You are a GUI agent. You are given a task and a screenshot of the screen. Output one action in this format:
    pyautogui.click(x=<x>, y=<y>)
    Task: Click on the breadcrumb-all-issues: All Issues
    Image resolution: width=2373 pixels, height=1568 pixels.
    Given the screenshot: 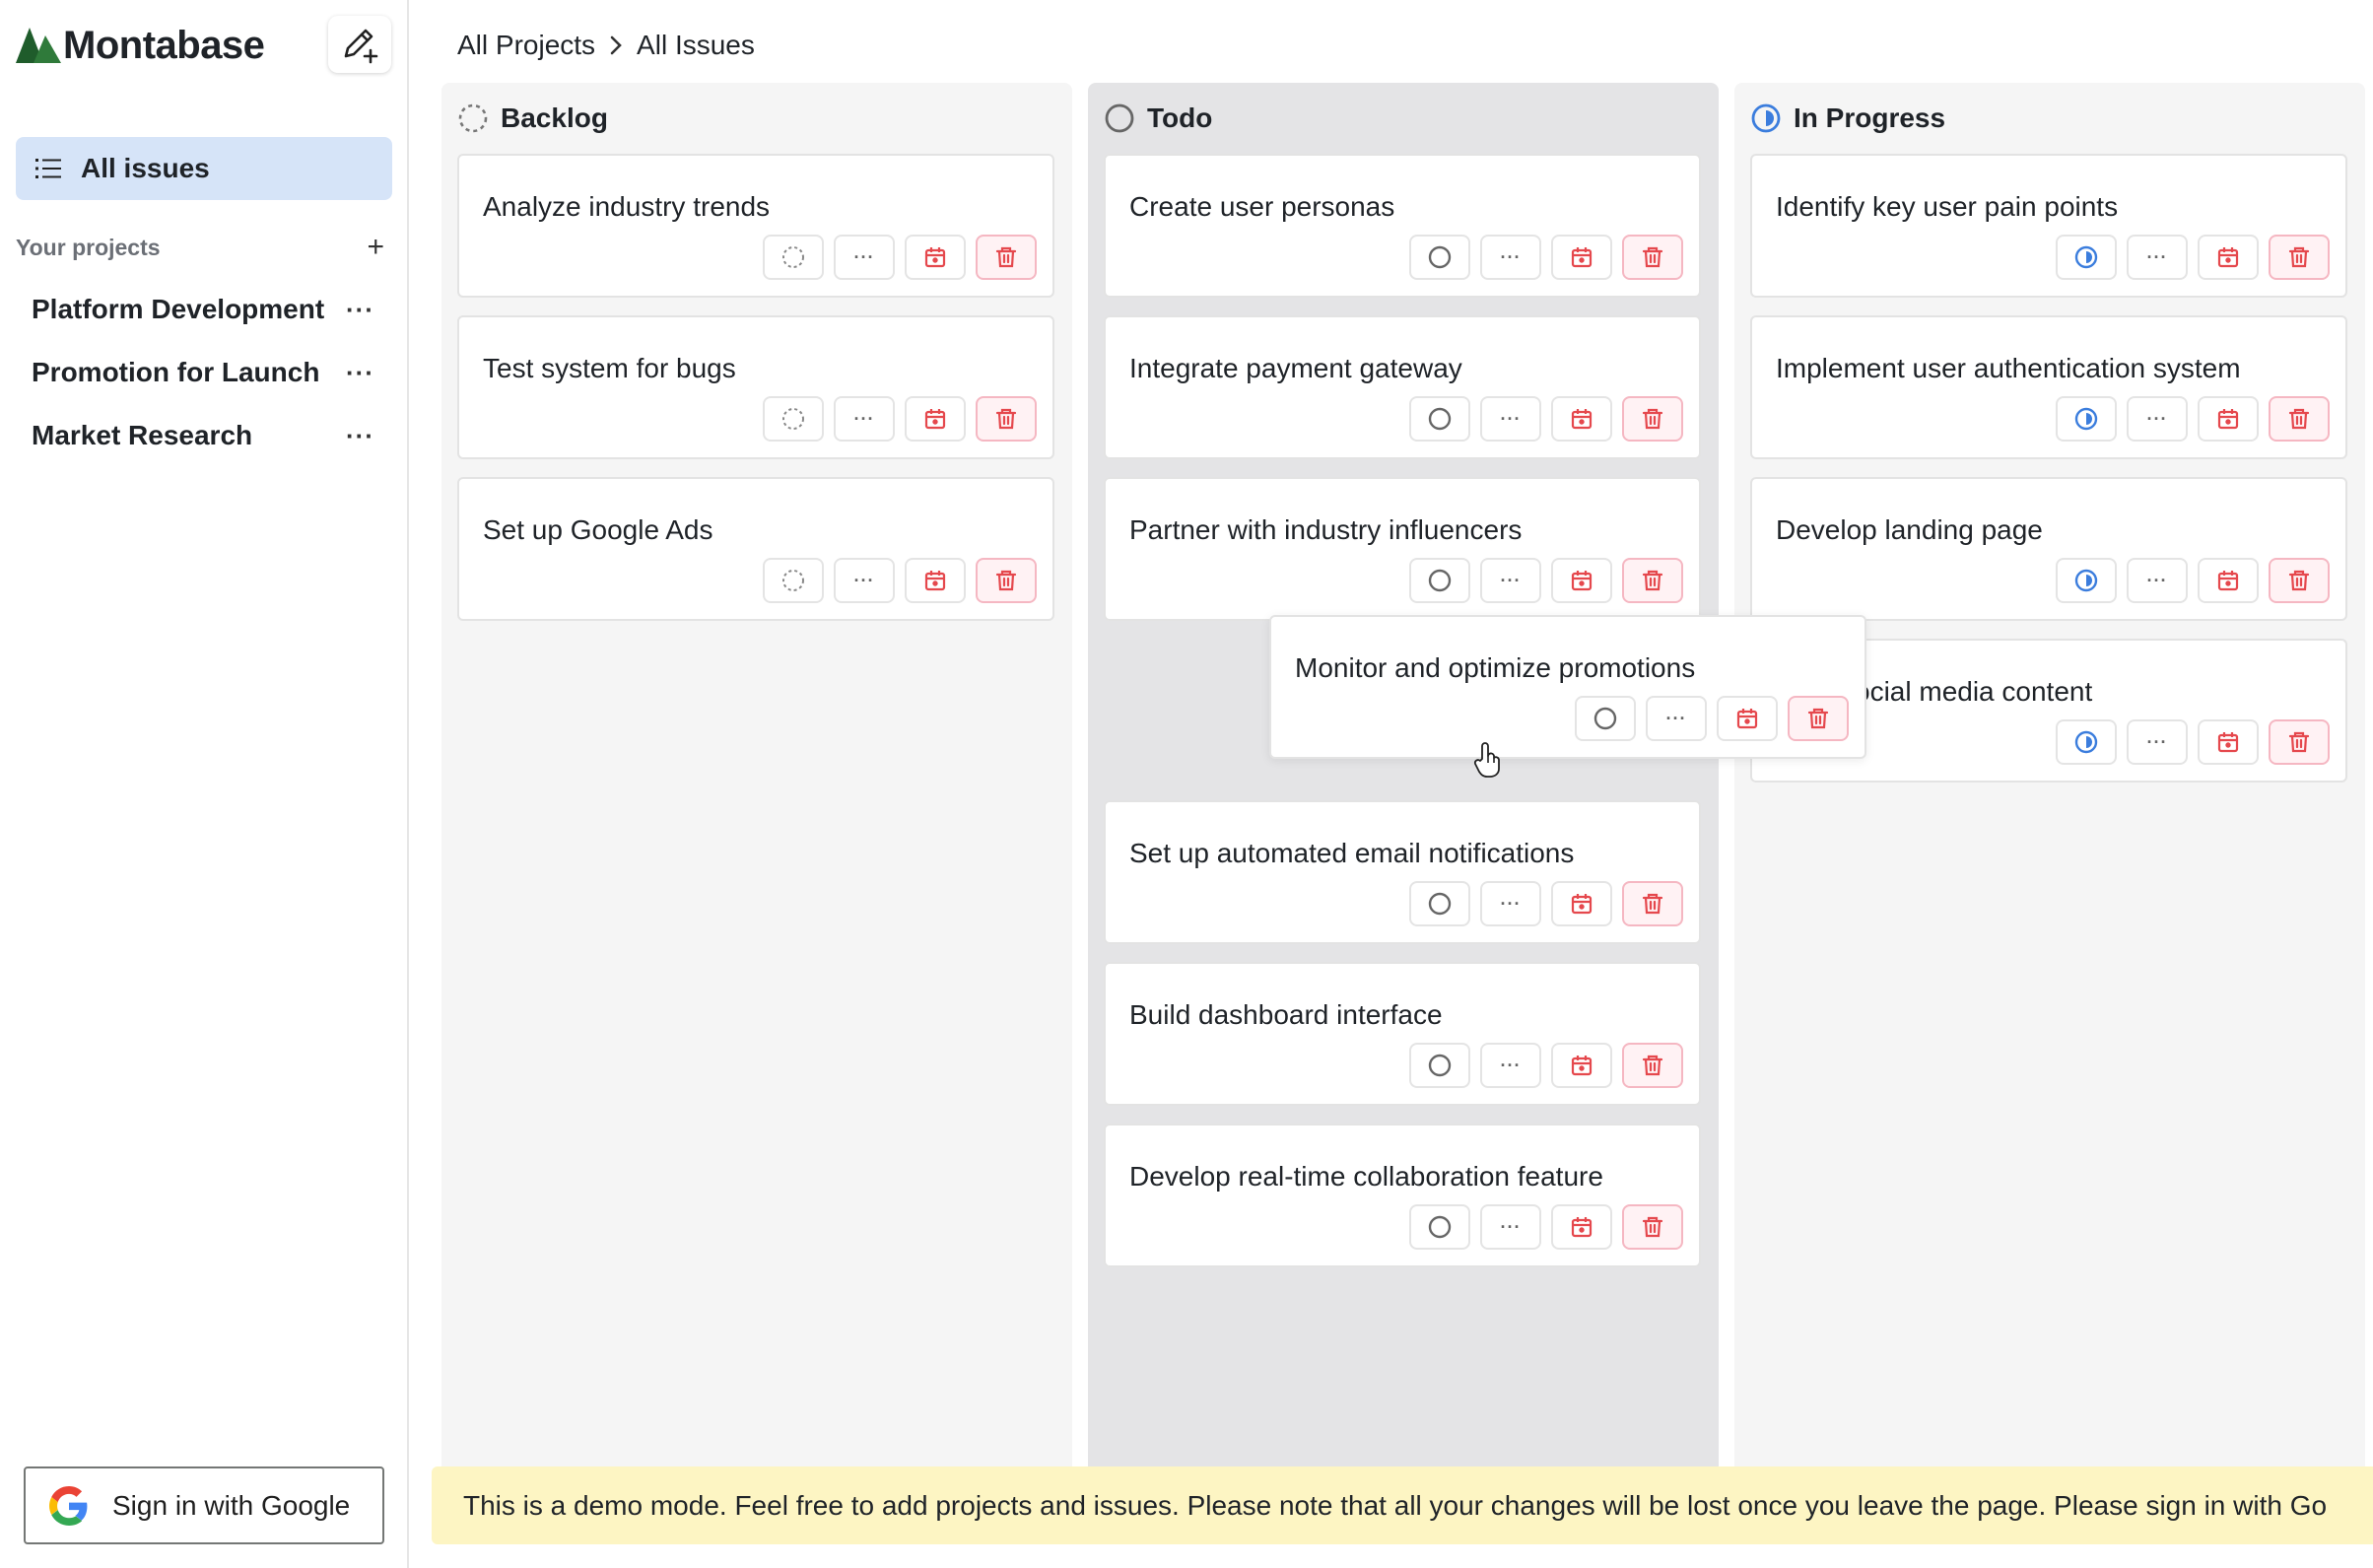 What is the action you would take?
    pyautogui.click(x=696, y=45)
    